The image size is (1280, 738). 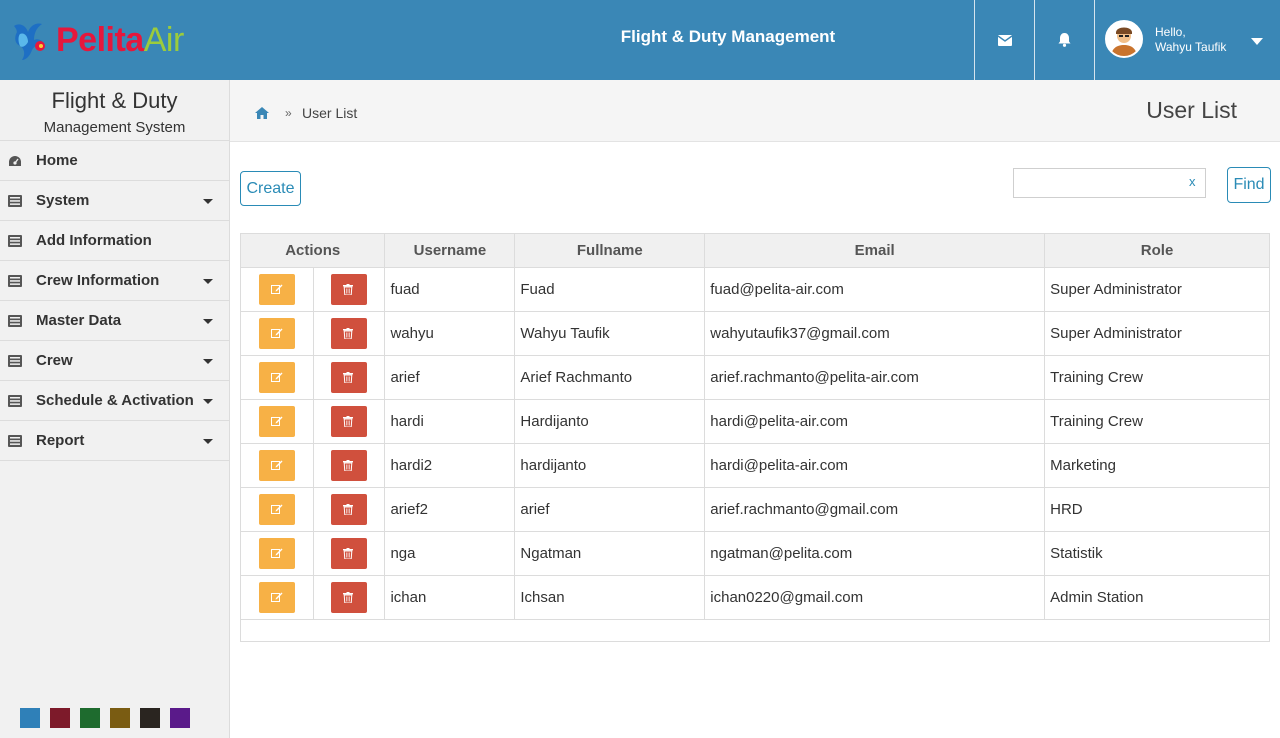 What do you see at coordinates (330, 113) in the screenshot?
I see `breadcrumb-current: User List` at bounding box center [330, 113].